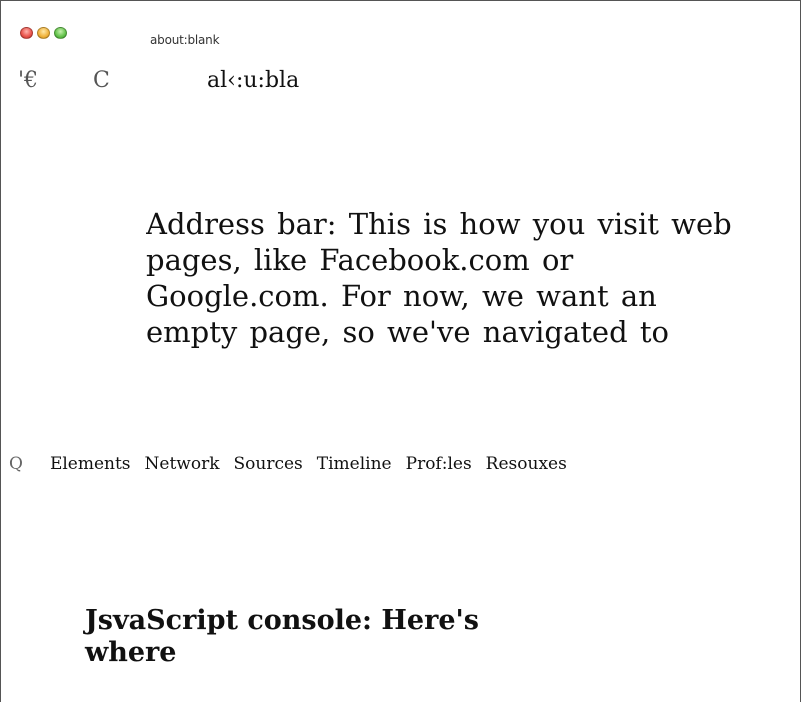  Describe the element at coordinates (26, 33) in the screenshot. I see `close-window-button` at that location.